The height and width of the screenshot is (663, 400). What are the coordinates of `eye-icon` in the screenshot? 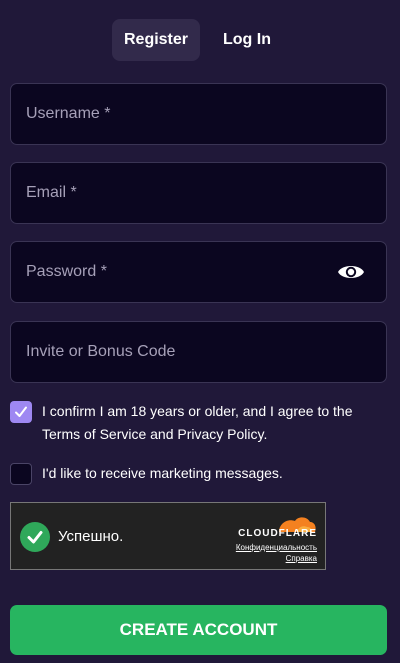 It's located at (351, 272).